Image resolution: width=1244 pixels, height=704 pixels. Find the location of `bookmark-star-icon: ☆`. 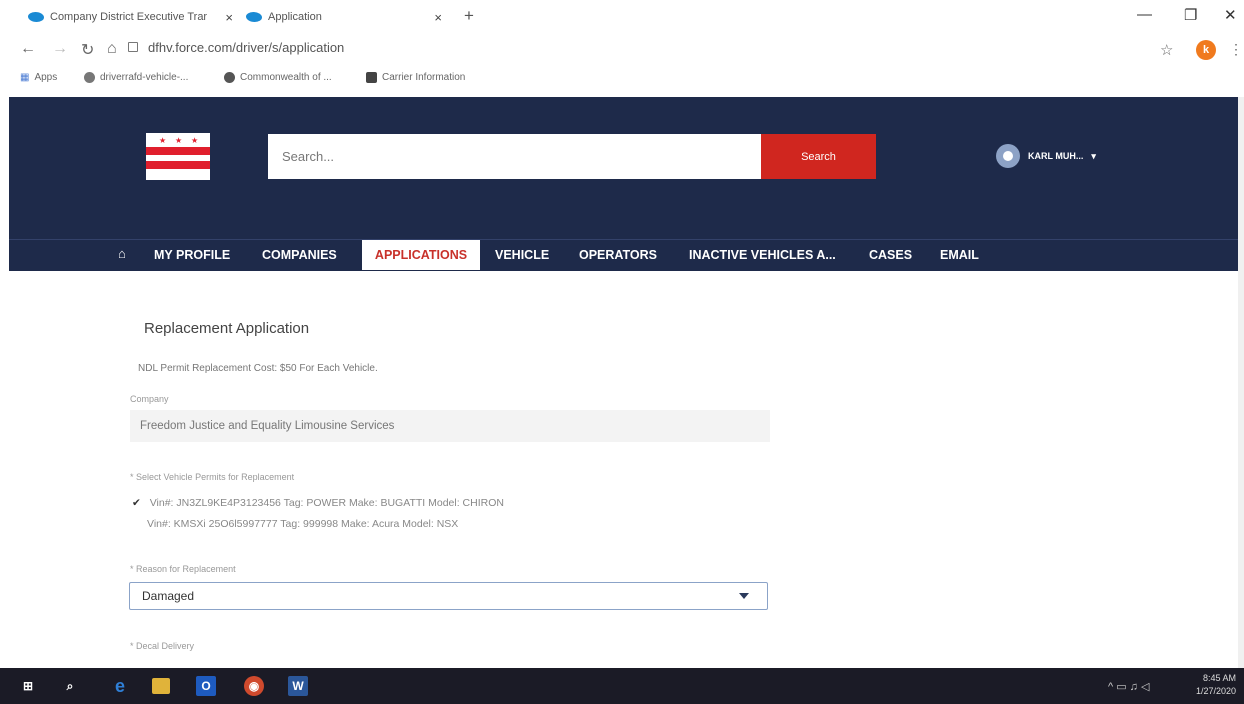

bookmark-star-icon: ☆ is located at coordinates (1166, 50).